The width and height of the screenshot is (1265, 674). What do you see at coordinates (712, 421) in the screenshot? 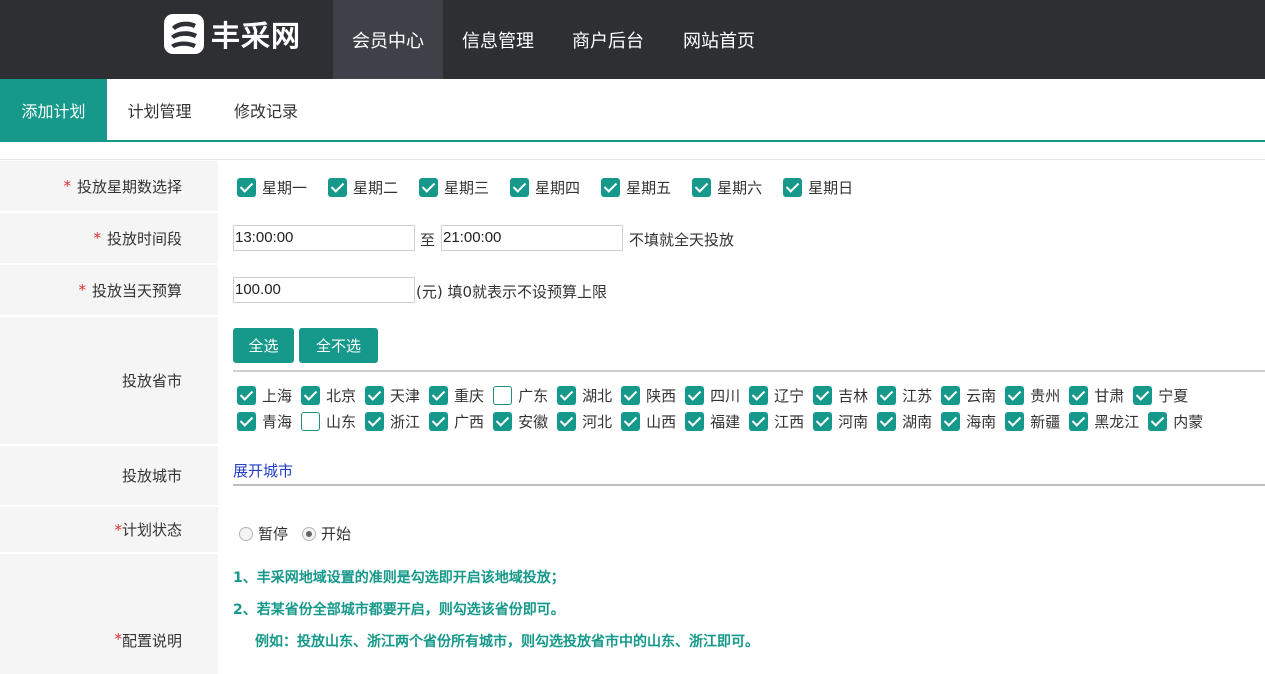
I see `province-checkbox: 福建` at bounding box center [712, 421].